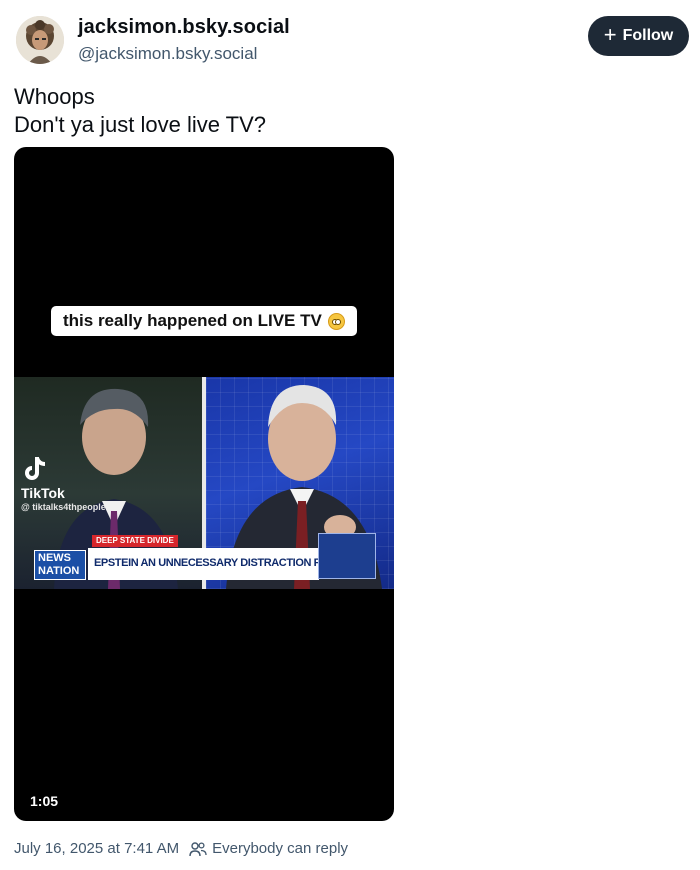 Image resolution: width=700 pixels, height=870 pixels. I want to click on flushed-face-emoji-icon, so click(336, 321).